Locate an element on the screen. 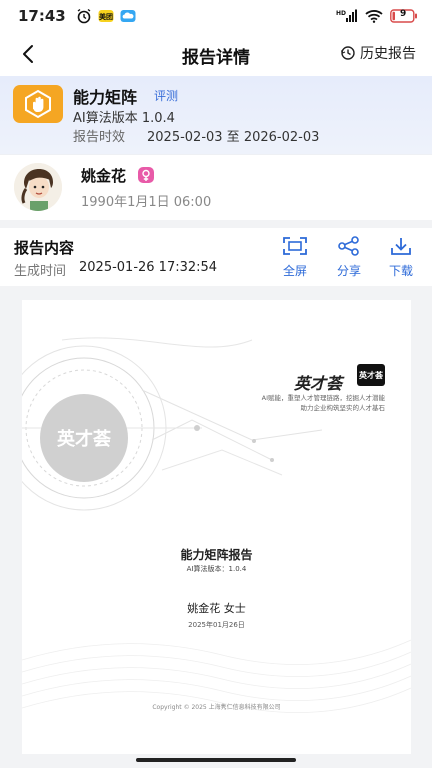 Image resolution: width=432 pixels, height=768 pixels. svg-text: 美团 is located at coordinates (106, 16).